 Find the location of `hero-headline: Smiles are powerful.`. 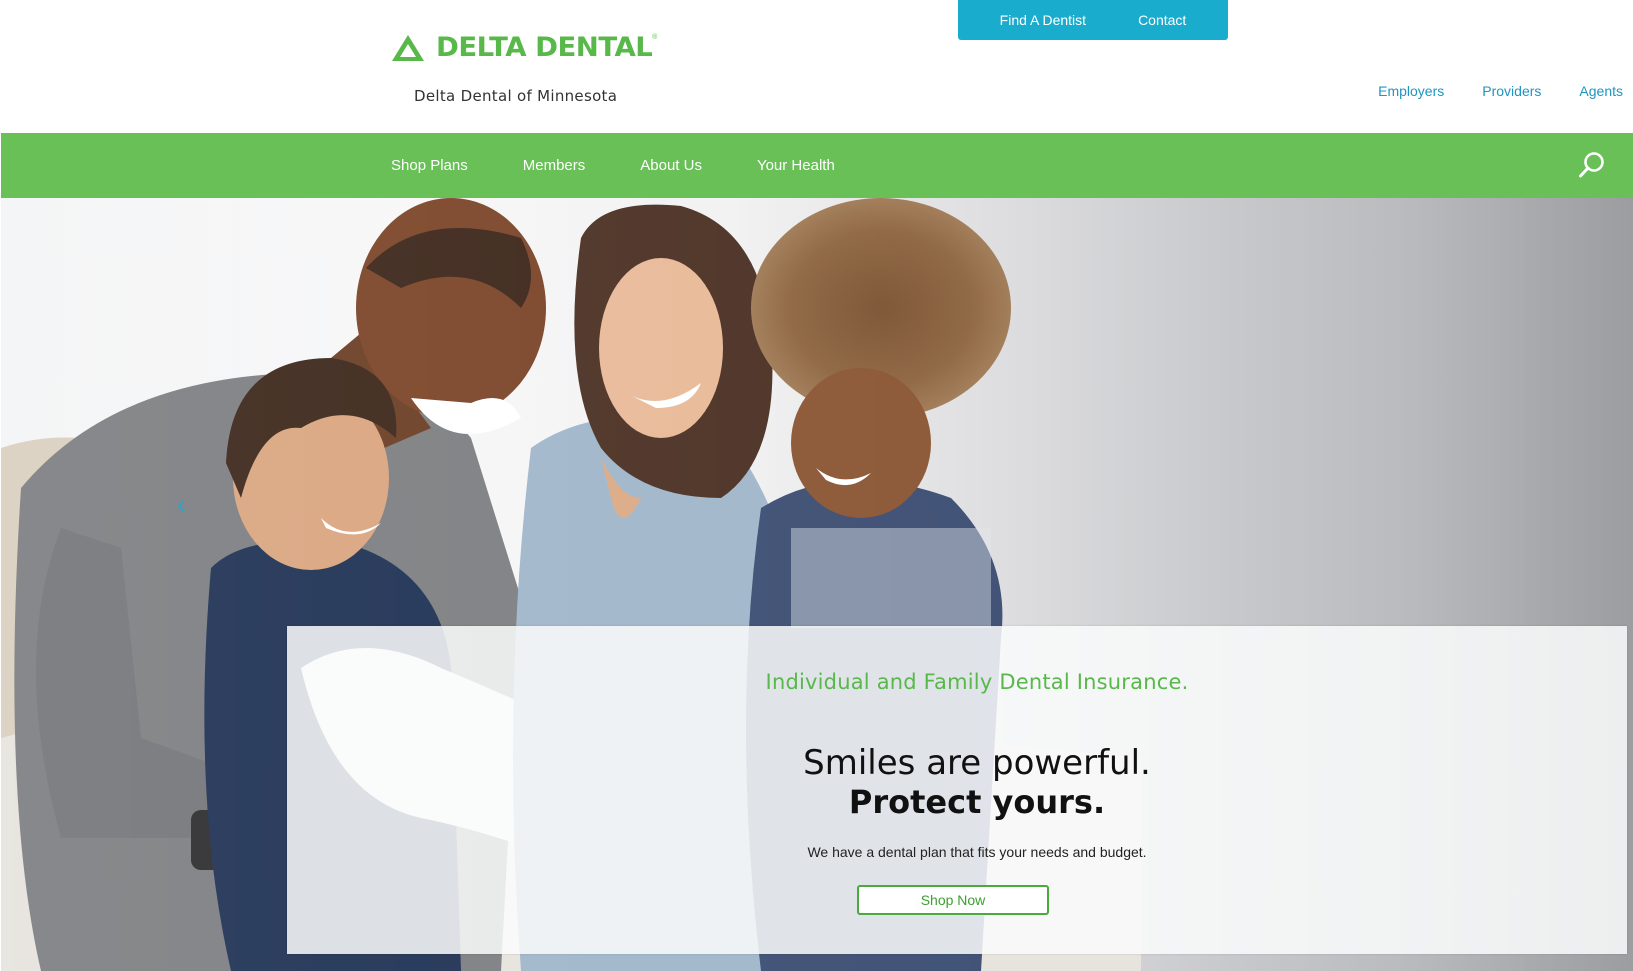

hero-headline: Smiles are powerful. is located at coordinates (977, 763).